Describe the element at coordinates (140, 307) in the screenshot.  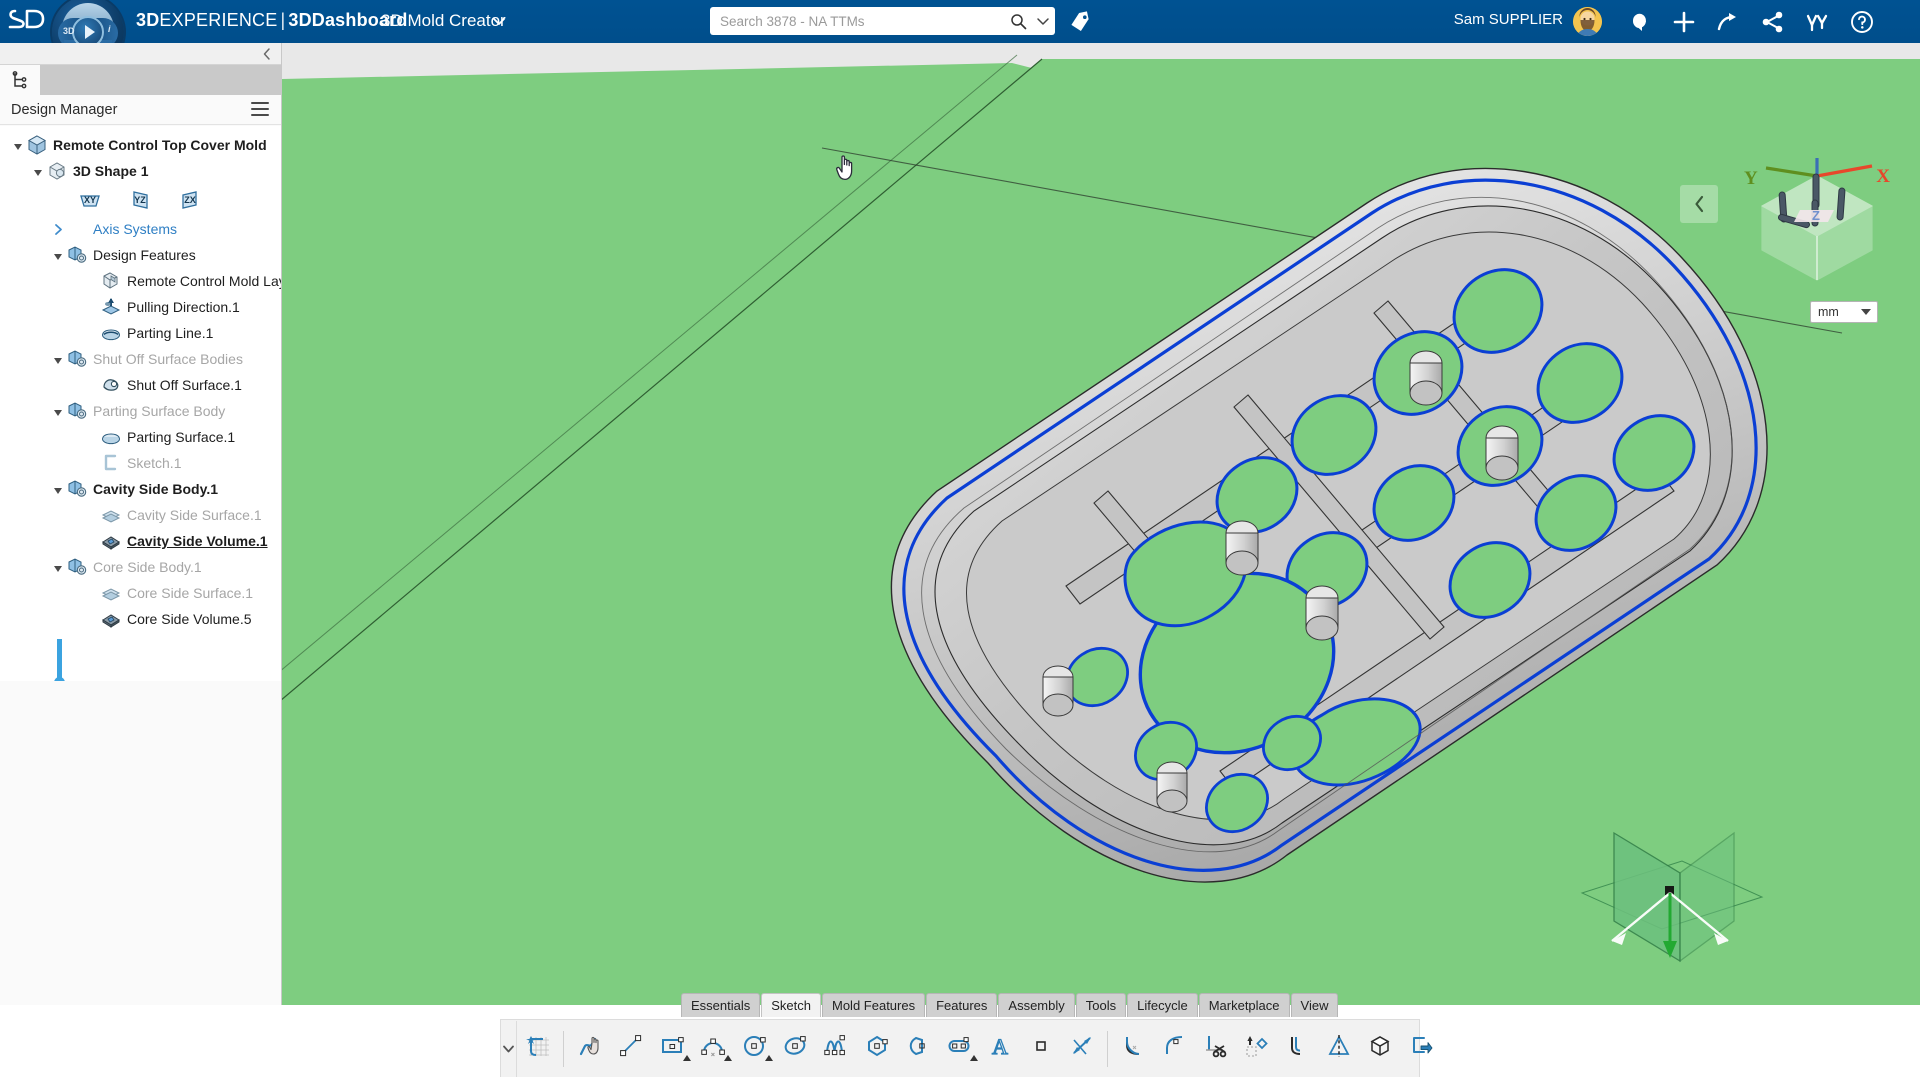
I see `tree-item-pulling-direction-1: Pulling Direction.1` at that location.